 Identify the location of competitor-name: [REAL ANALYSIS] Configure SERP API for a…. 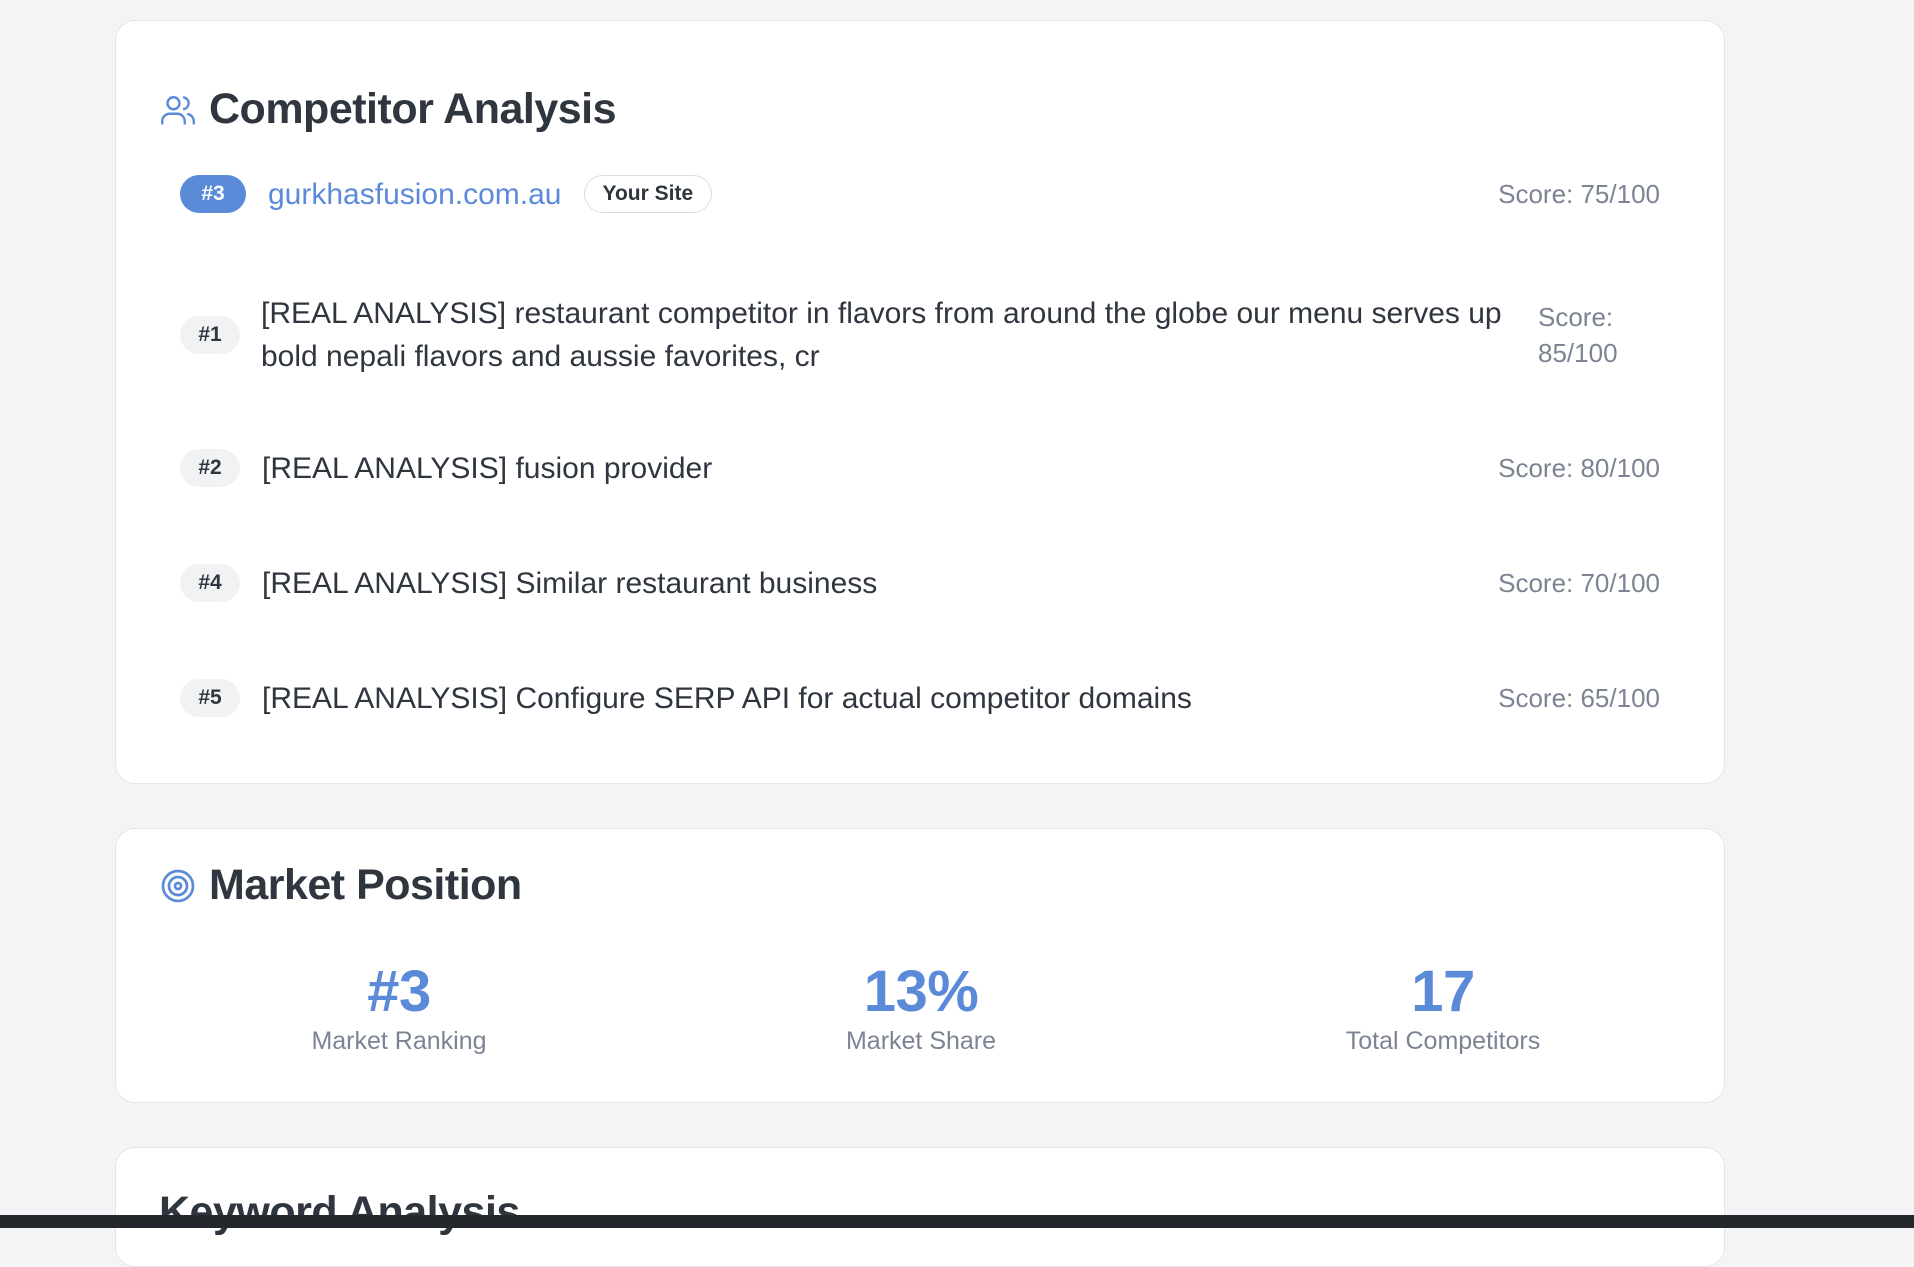
(727, 698).